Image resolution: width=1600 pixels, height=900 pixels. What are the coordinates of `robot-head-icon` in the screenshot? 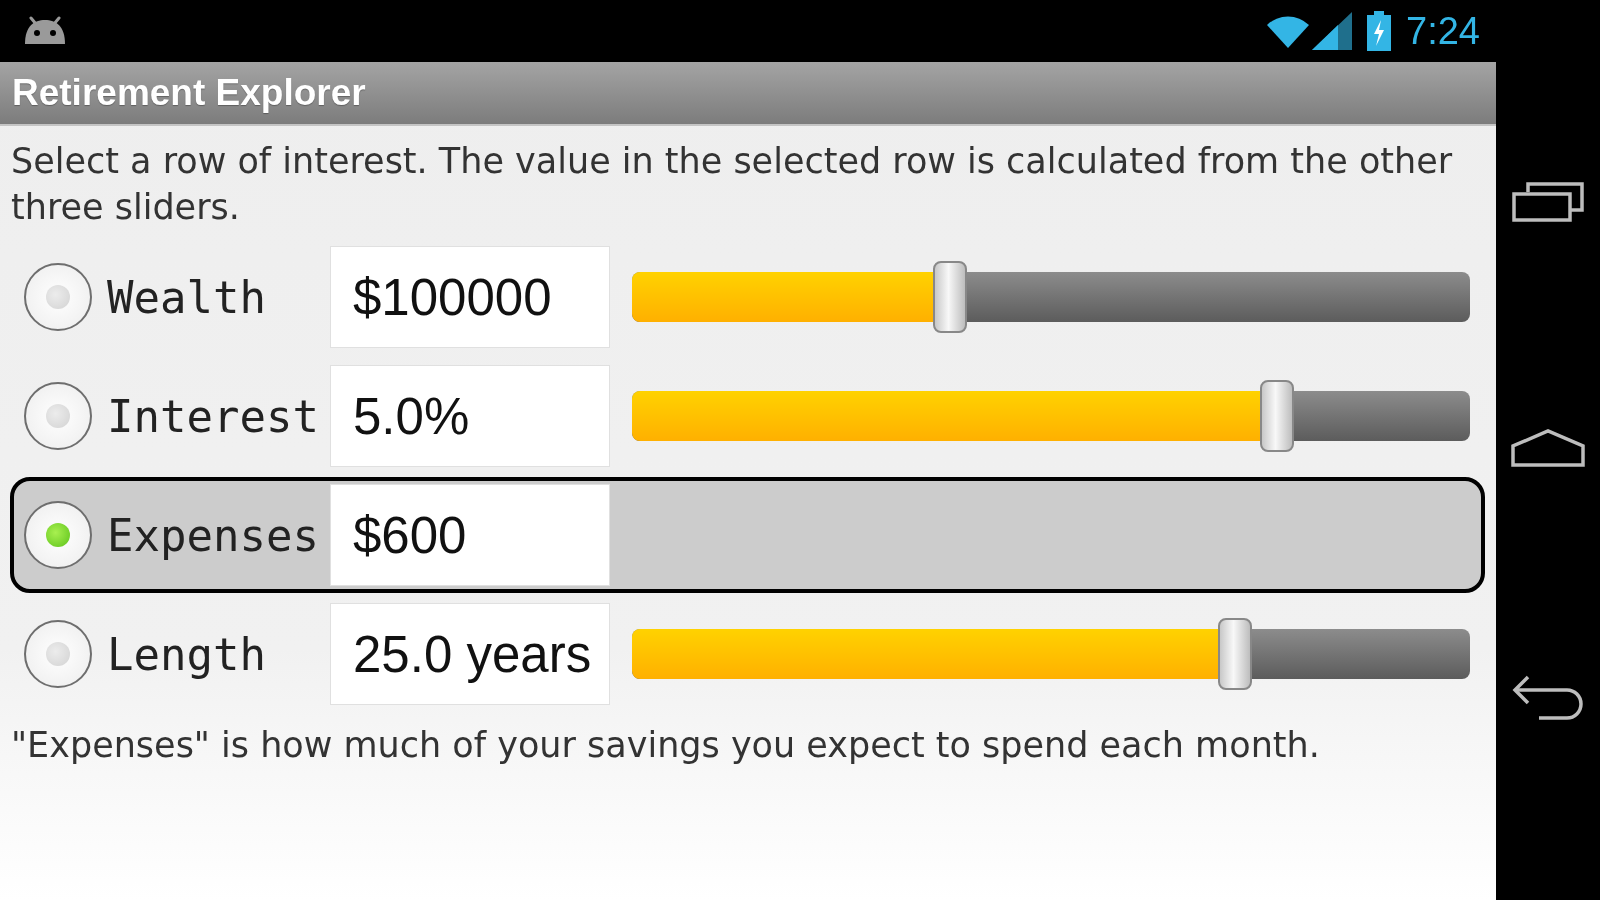 It's located at (45, 31).